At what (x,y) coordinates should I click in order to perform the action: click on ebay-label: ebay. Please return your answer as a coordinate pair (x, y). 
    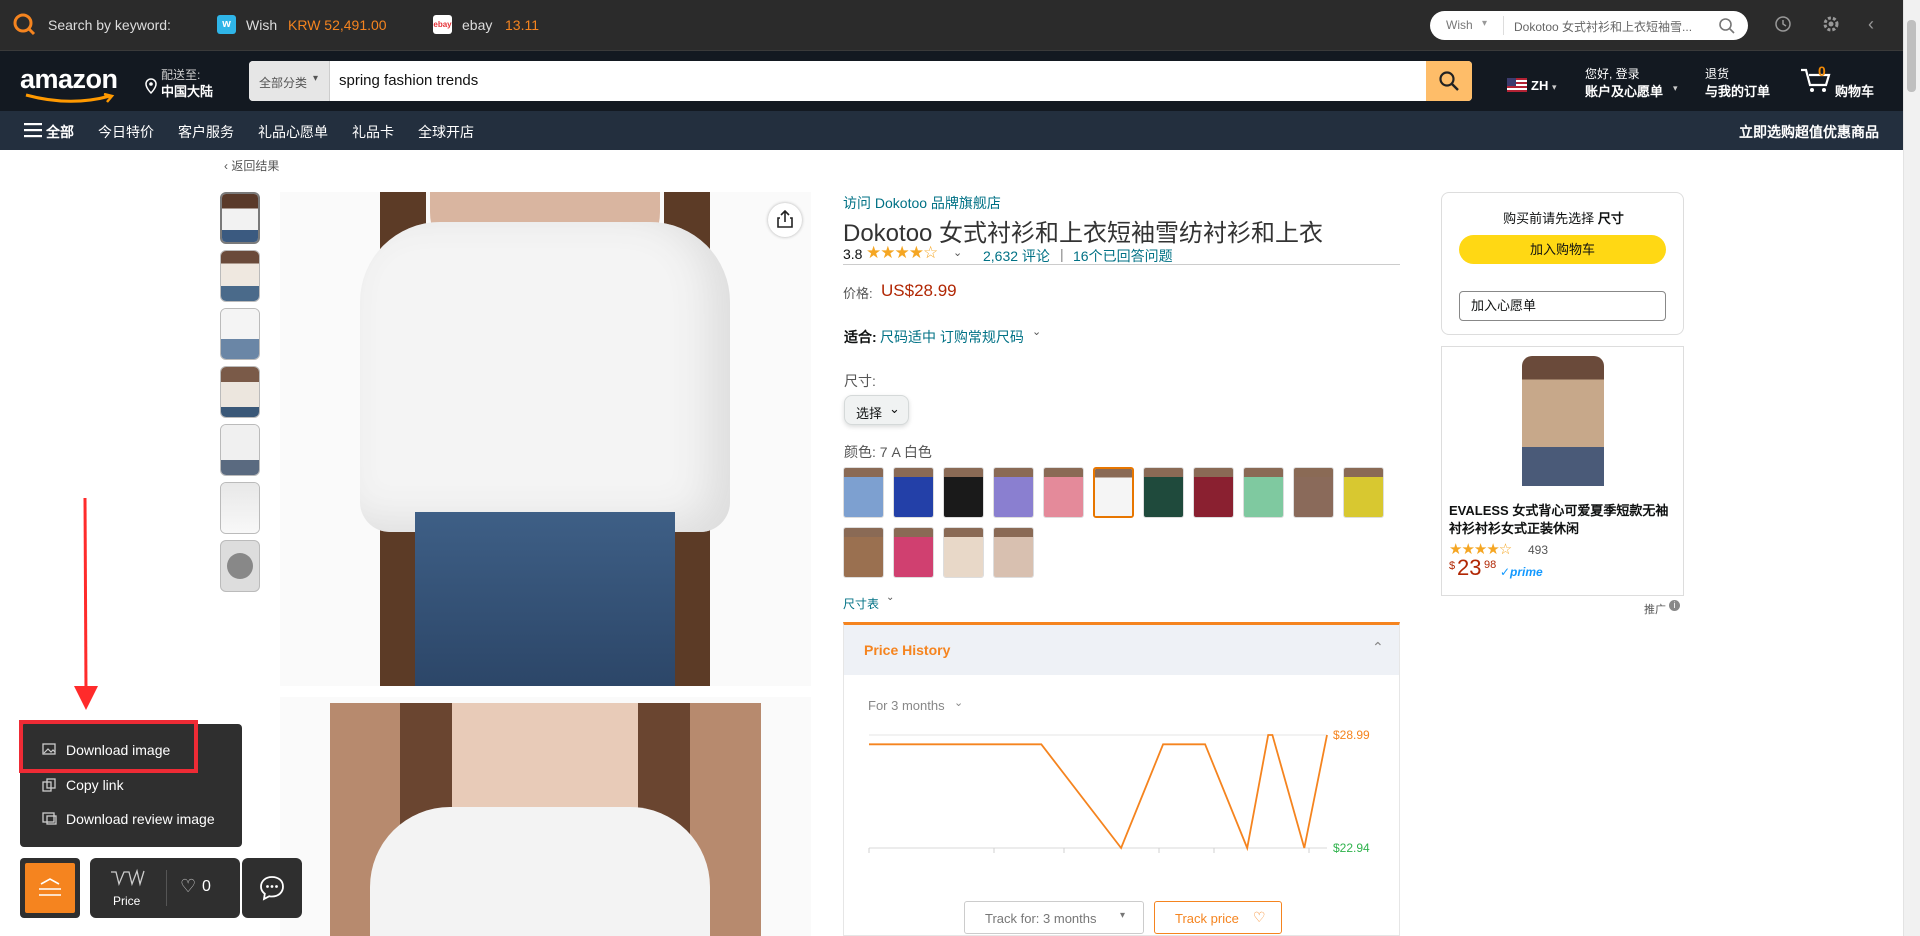
    Looking at the image, I should click on (477, 25).